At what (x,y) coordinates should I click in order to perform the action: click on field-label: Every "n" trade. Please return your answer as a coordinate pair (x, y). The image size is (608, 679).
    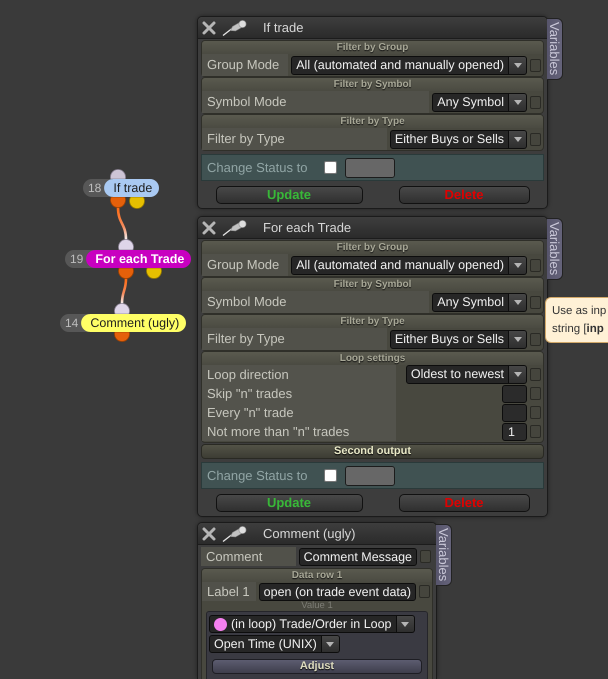
    Looking at the image, I should click on (299, 412).